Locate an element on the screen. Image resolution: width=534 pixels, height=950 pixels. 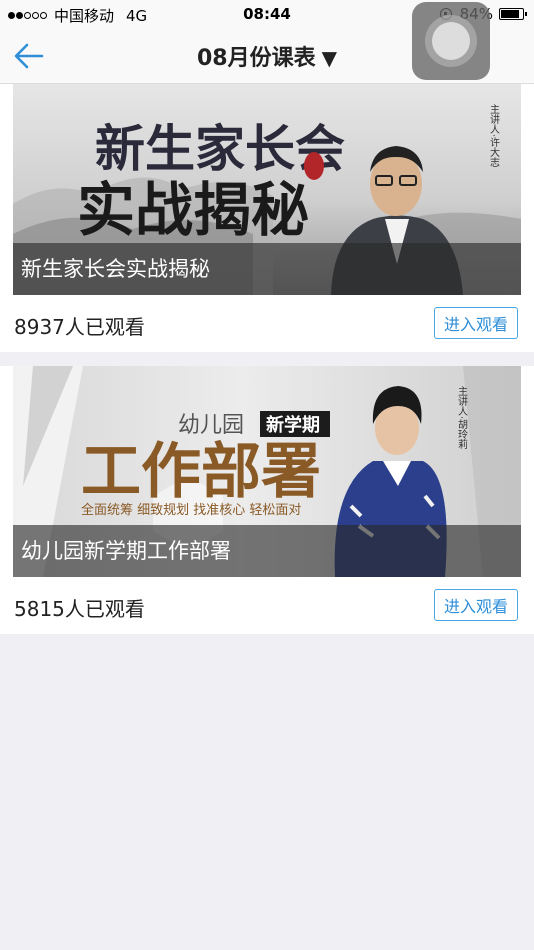
view-count: 8937人已观看 is located at coordinates (79, 327).